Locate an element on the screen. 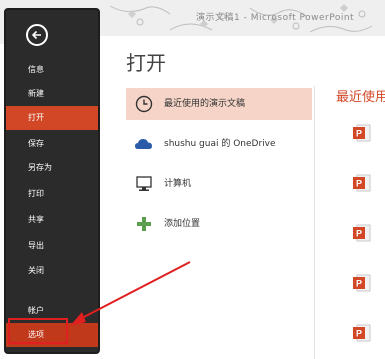 The width and height of the screenshot is (385, 359). recent-presentations-heading: 最近使用 is located at coordinates (360, 97).